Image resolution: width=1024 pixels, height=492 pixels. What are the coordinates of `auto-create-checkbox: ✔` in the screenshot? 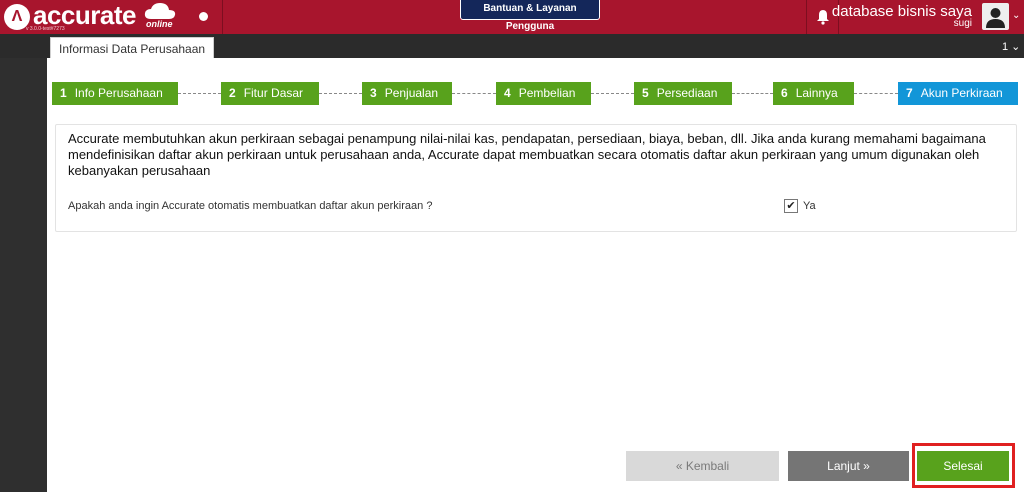 It's located at (791, 206).